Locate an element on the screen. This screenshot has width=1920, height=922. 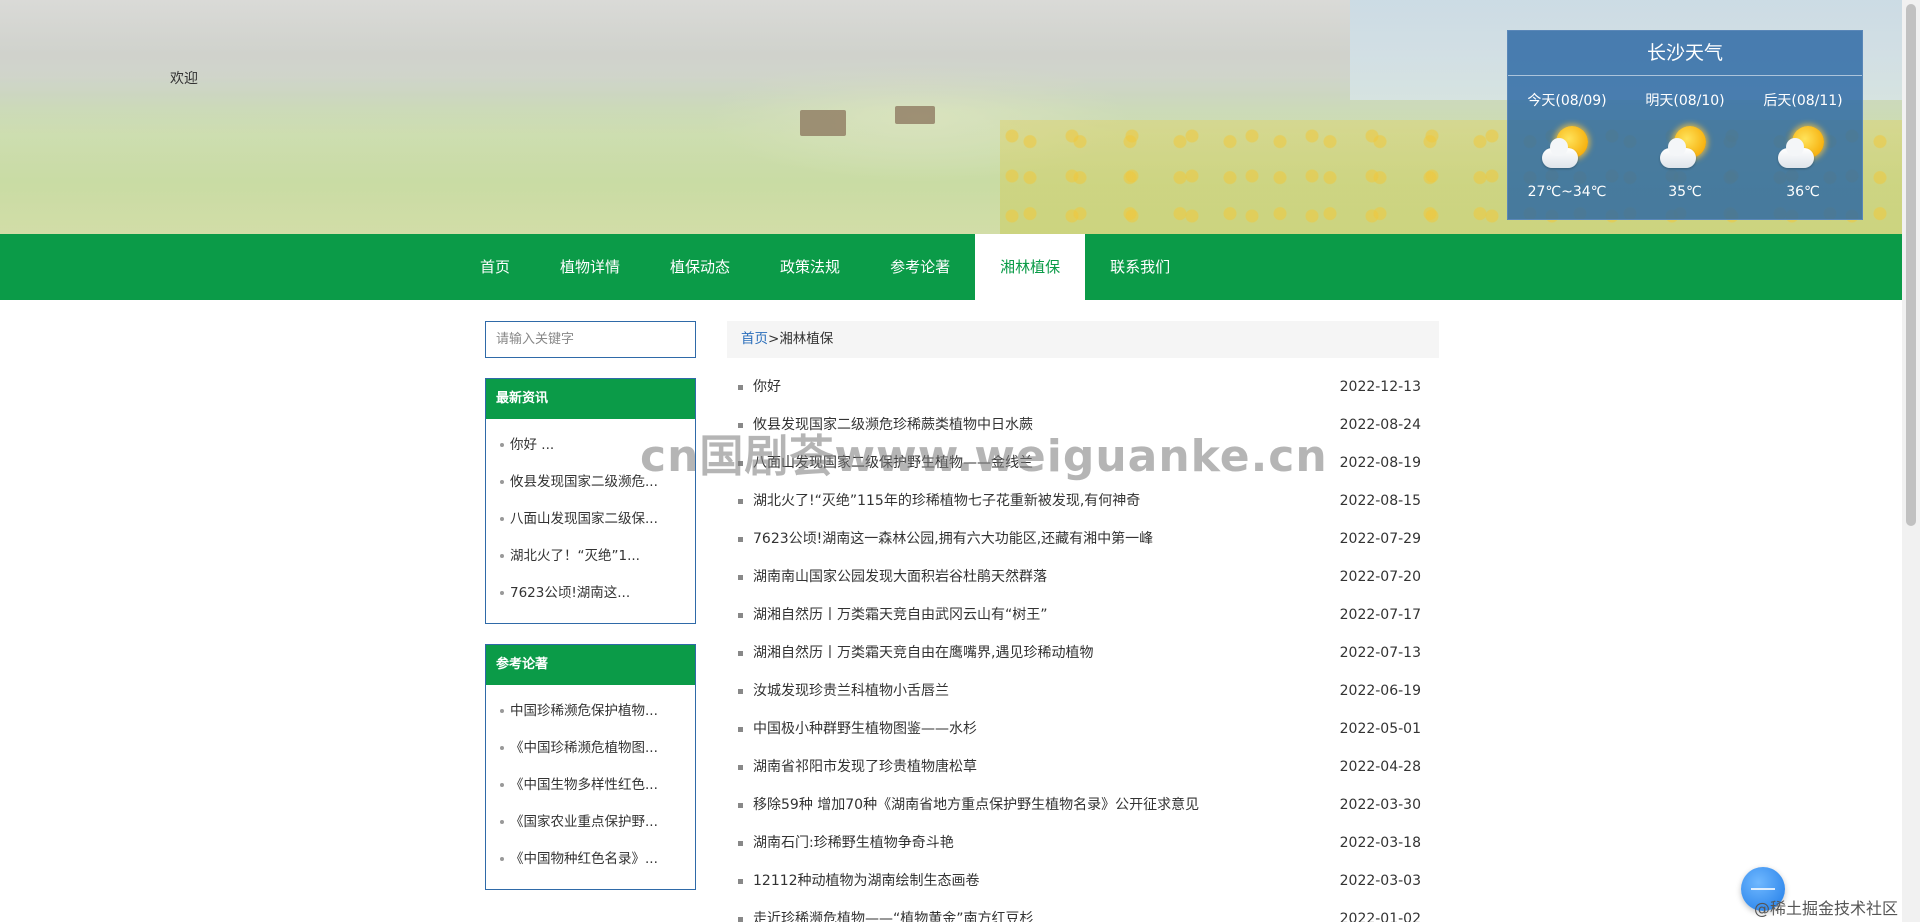
article-row: 中国极小种群野生植物图鉴——水杉 2022-05-01 is located at coordinates (1079, 729).